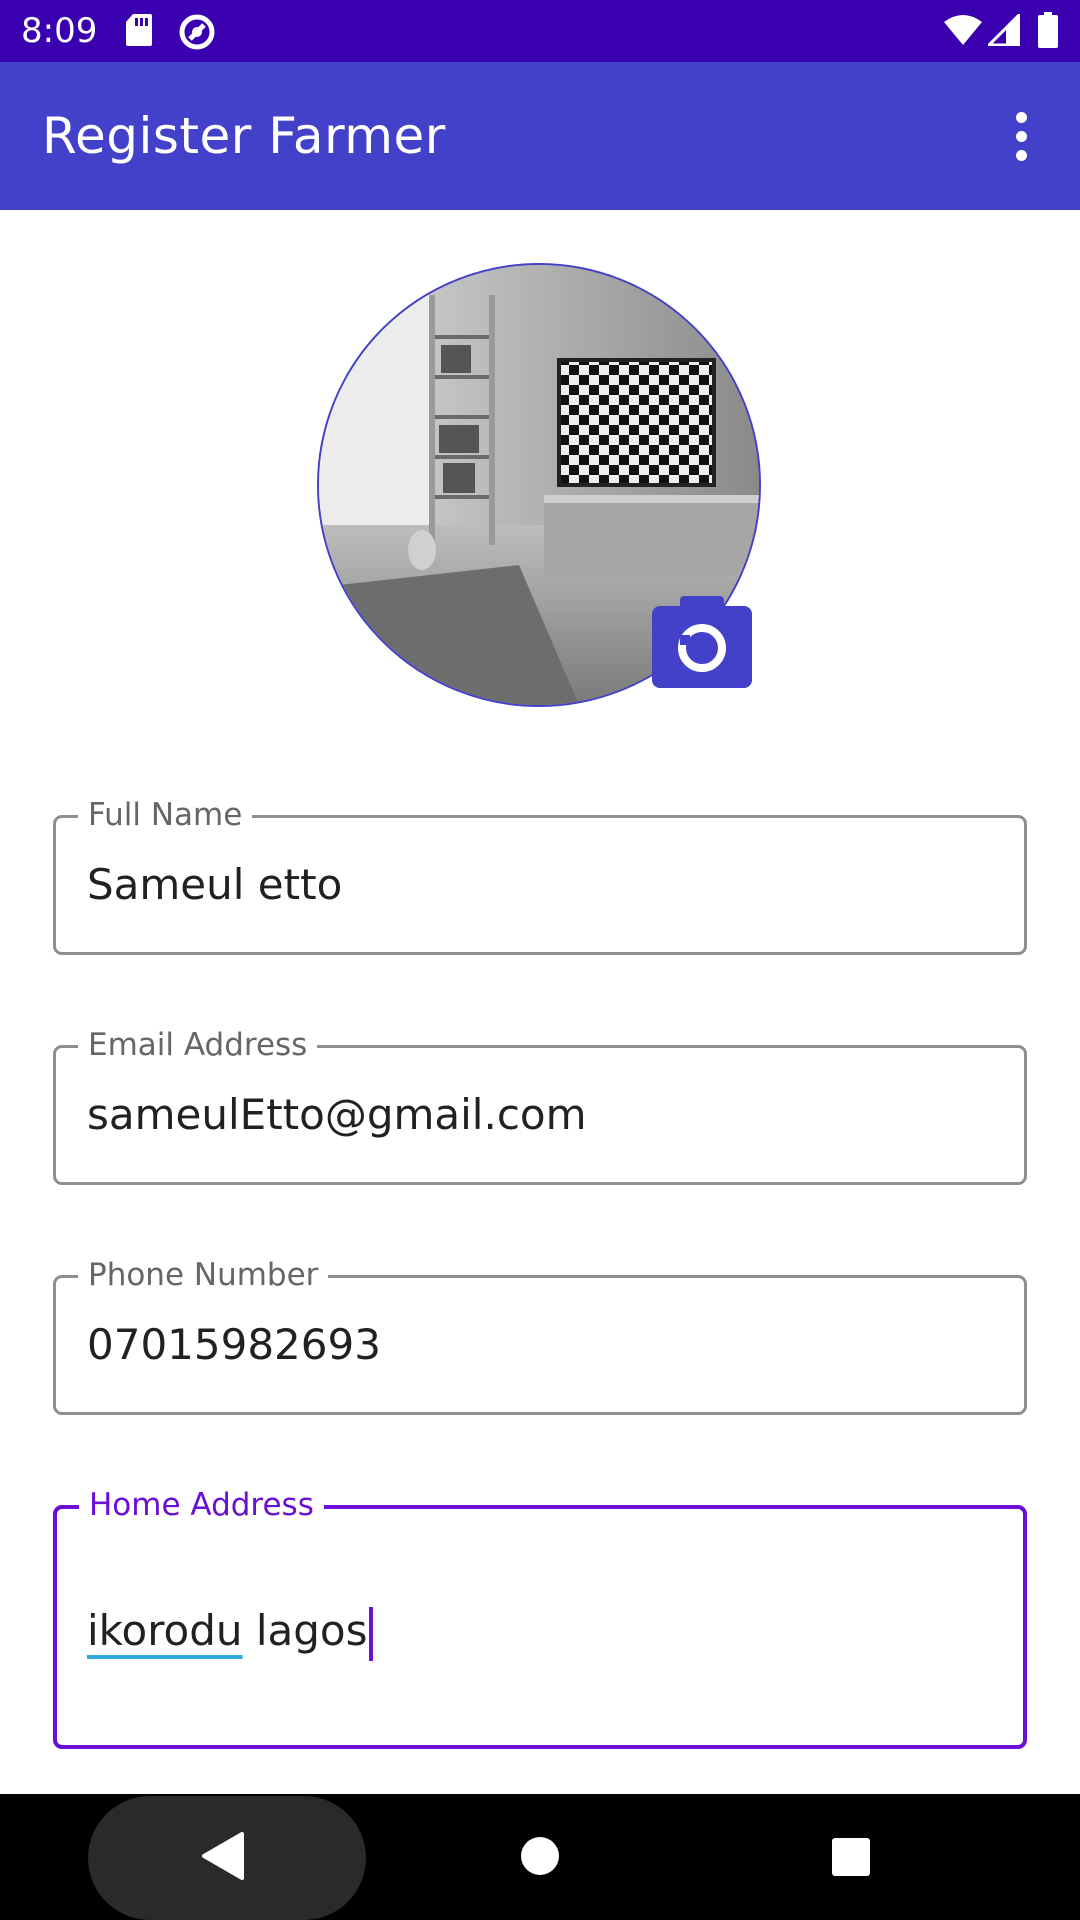 The height and width of the screenshot is (1920, 1080). Describe the element at coordinates (59, 31) in the screenshot. I see `status-time: 8:09` at that location.